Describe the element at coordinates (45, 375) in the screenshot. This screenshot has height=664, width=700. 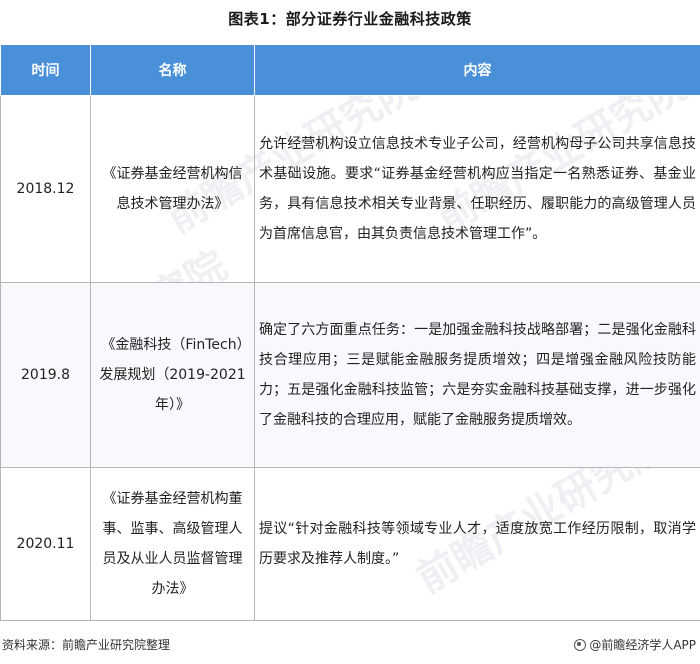
I see `row-time: 2019.8` at that location.